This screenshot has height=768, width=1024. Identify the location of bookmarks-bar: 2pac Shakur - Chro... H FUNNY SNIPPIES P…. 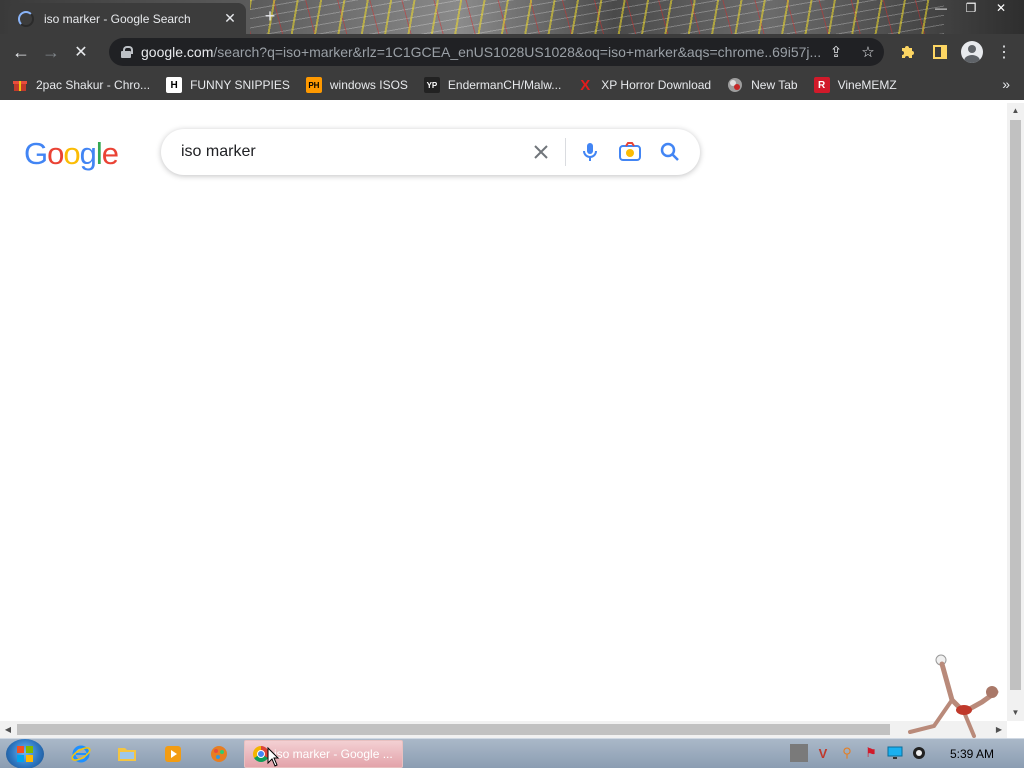
(512, 85).